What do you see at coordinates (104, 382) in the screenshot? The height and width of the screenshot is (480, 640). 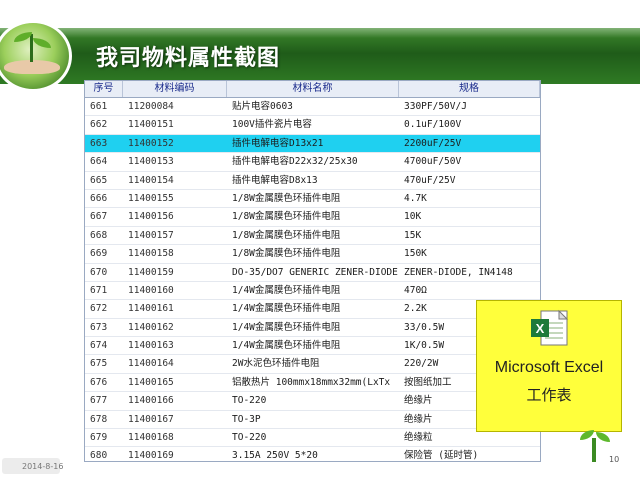 I see `row-index: 676` at bounding box center [104, 382].